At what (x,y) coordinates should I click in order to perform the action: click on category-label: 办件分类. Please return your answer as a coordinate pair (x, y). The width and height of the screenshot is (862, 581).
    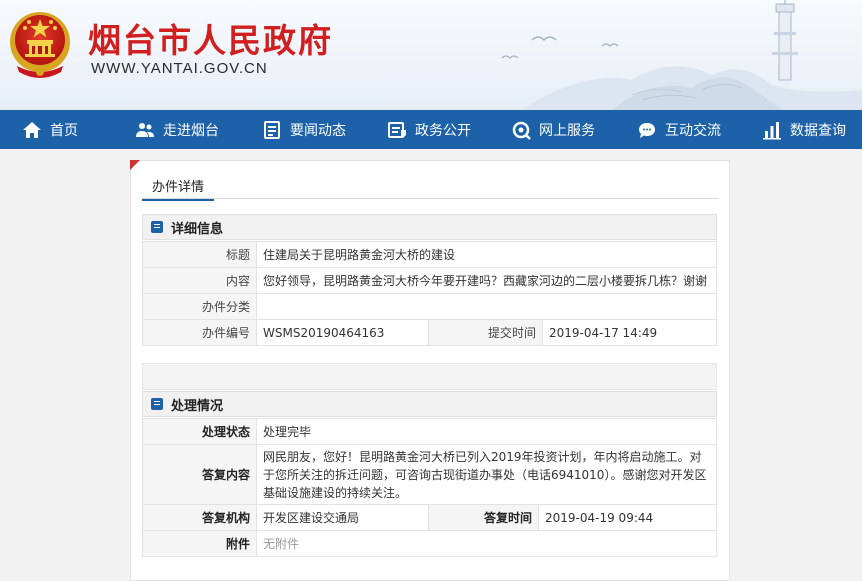
    Looking at the image, I should click on (199, 306).